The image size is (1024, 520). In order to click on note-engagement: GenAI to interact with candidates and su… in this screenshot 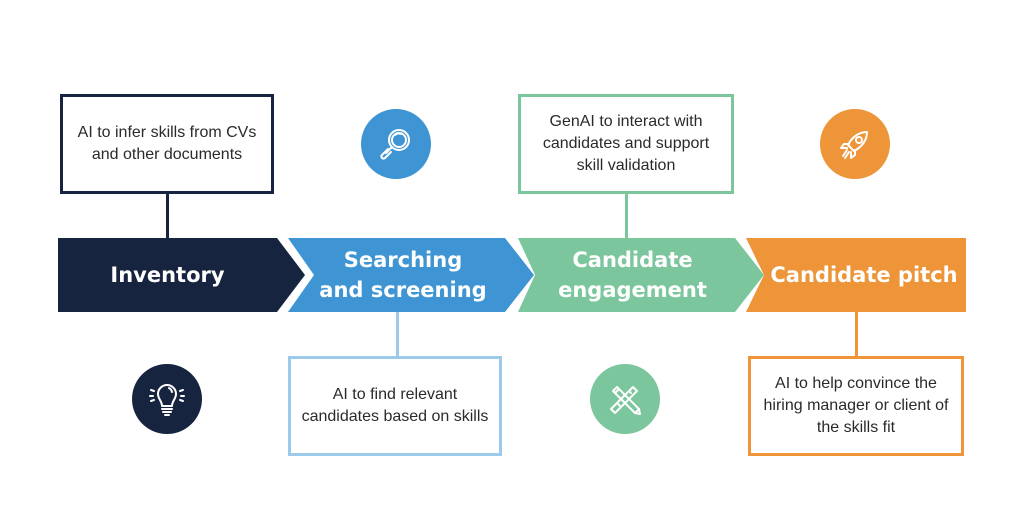, I will do `click(626, 144)`.